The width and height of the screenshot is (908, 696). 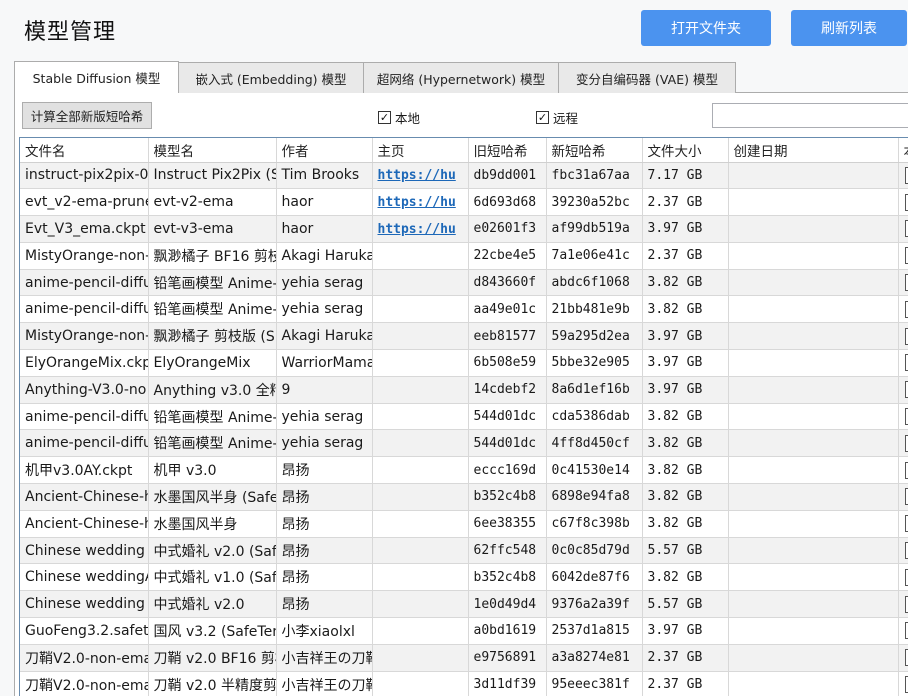 What do you see at coordinates (84, 309) in the screenshot?
I see `cell-filename: anime-pencil-diffu` at bounding box center [84, 309].